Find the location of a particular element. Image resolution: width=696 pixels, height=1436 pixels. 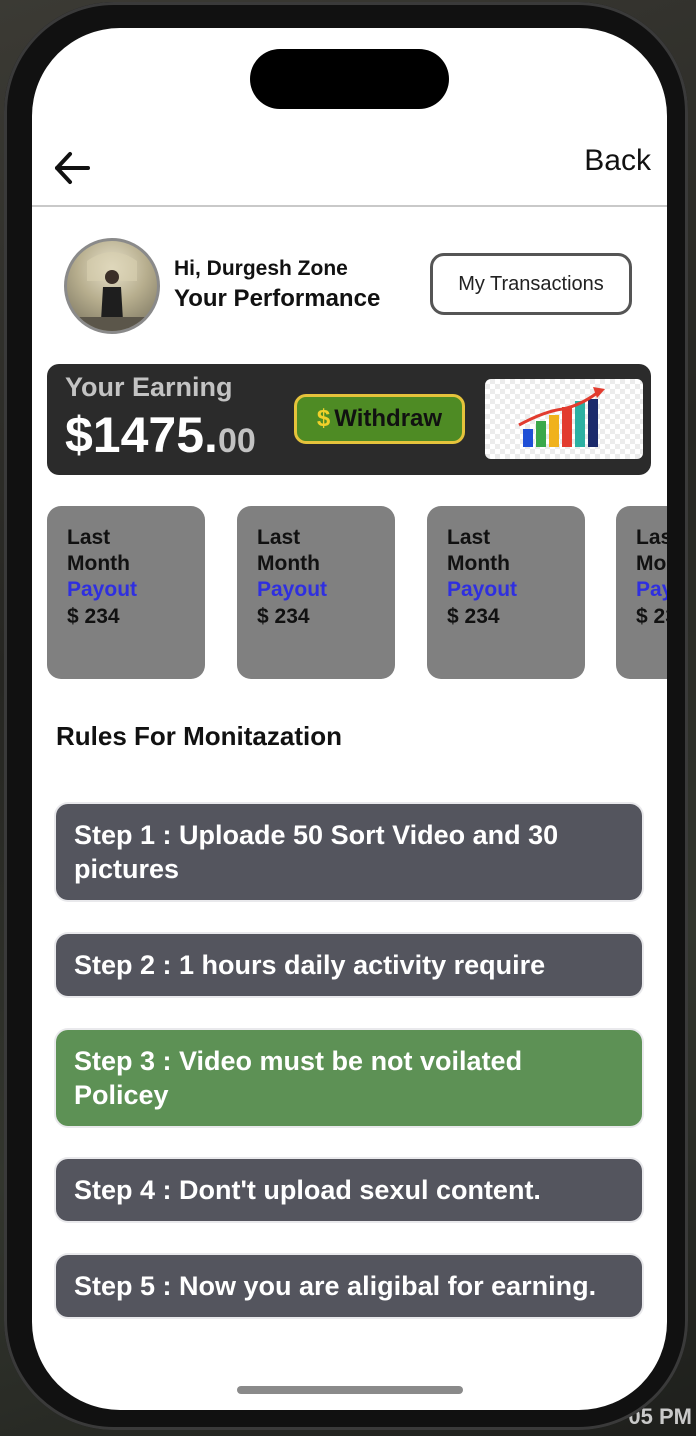

greeting-text: Hi, Durgesh Zone is located at coordinates (261, 268).